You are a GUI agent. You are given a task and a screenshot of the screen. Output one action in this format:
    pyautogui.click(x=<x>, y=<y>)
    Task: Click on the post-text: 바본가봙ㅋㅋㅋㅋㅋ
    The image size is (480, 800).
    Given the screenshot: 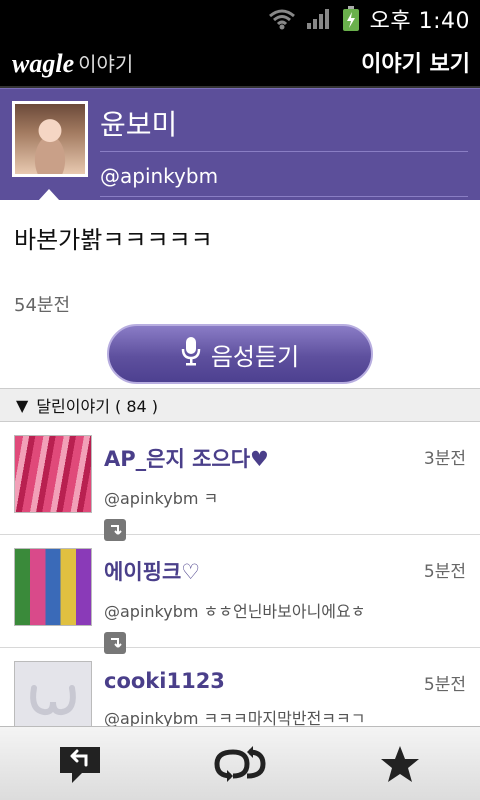 What is the action you would take?
    pyautogui.click(x=113, y=240)
    